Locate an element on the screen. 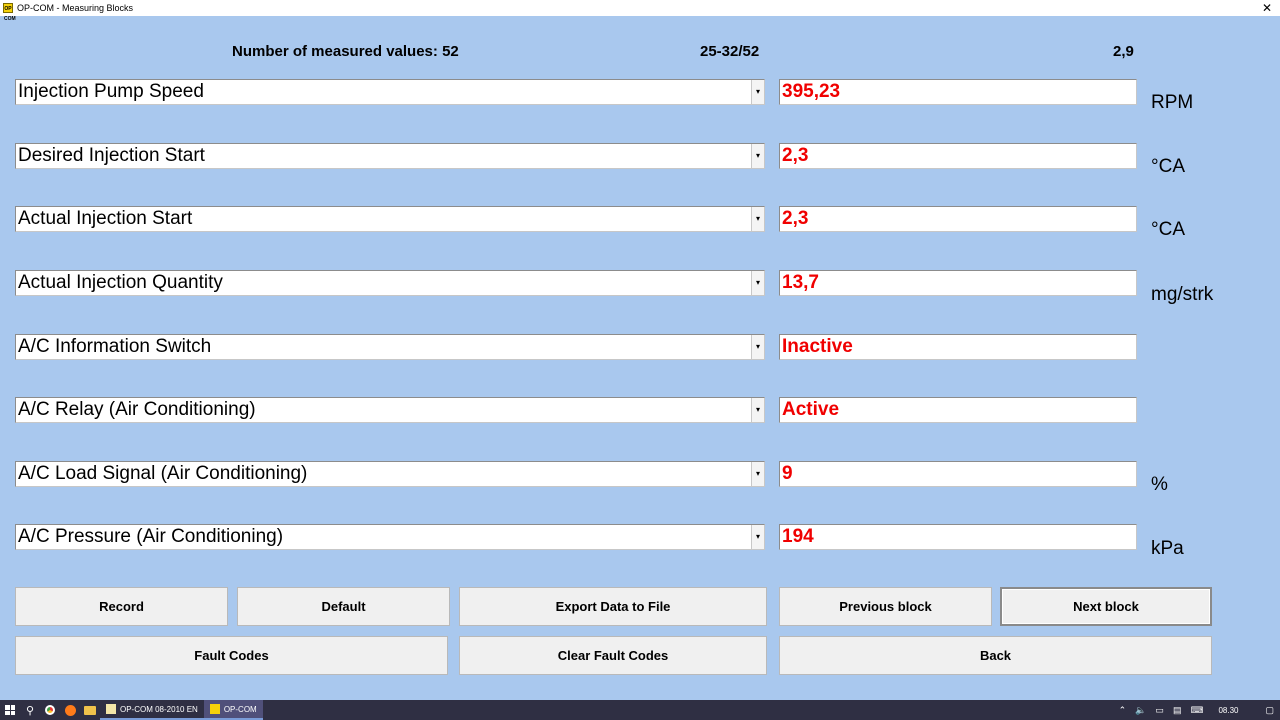  measure-value-text: 13,7 is located at coordinates (800, 282).